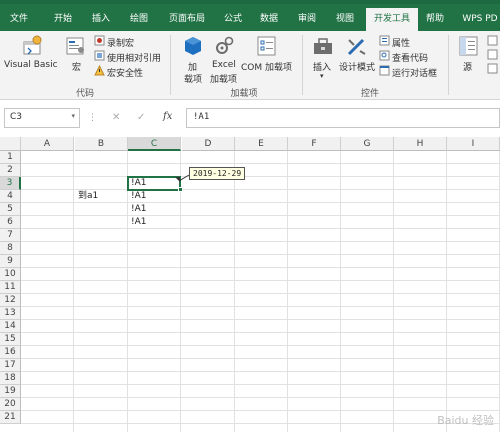  Describe the element at coordinates (63, 20) in the screenshot. I see `tab-home: 开始` at that location.